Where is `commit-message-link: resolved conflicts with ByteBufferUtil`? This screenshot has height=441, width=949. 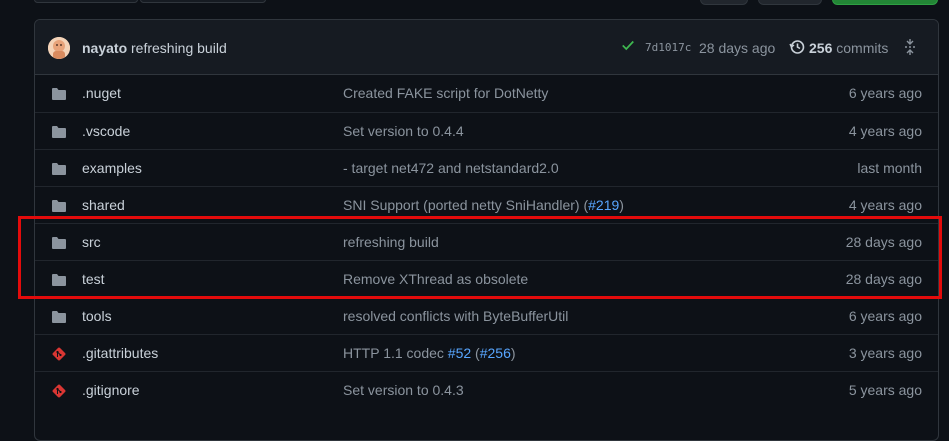 commit-message-link: resolved conflicts with ByteBufferUtil is located at coordinates (455, 316).